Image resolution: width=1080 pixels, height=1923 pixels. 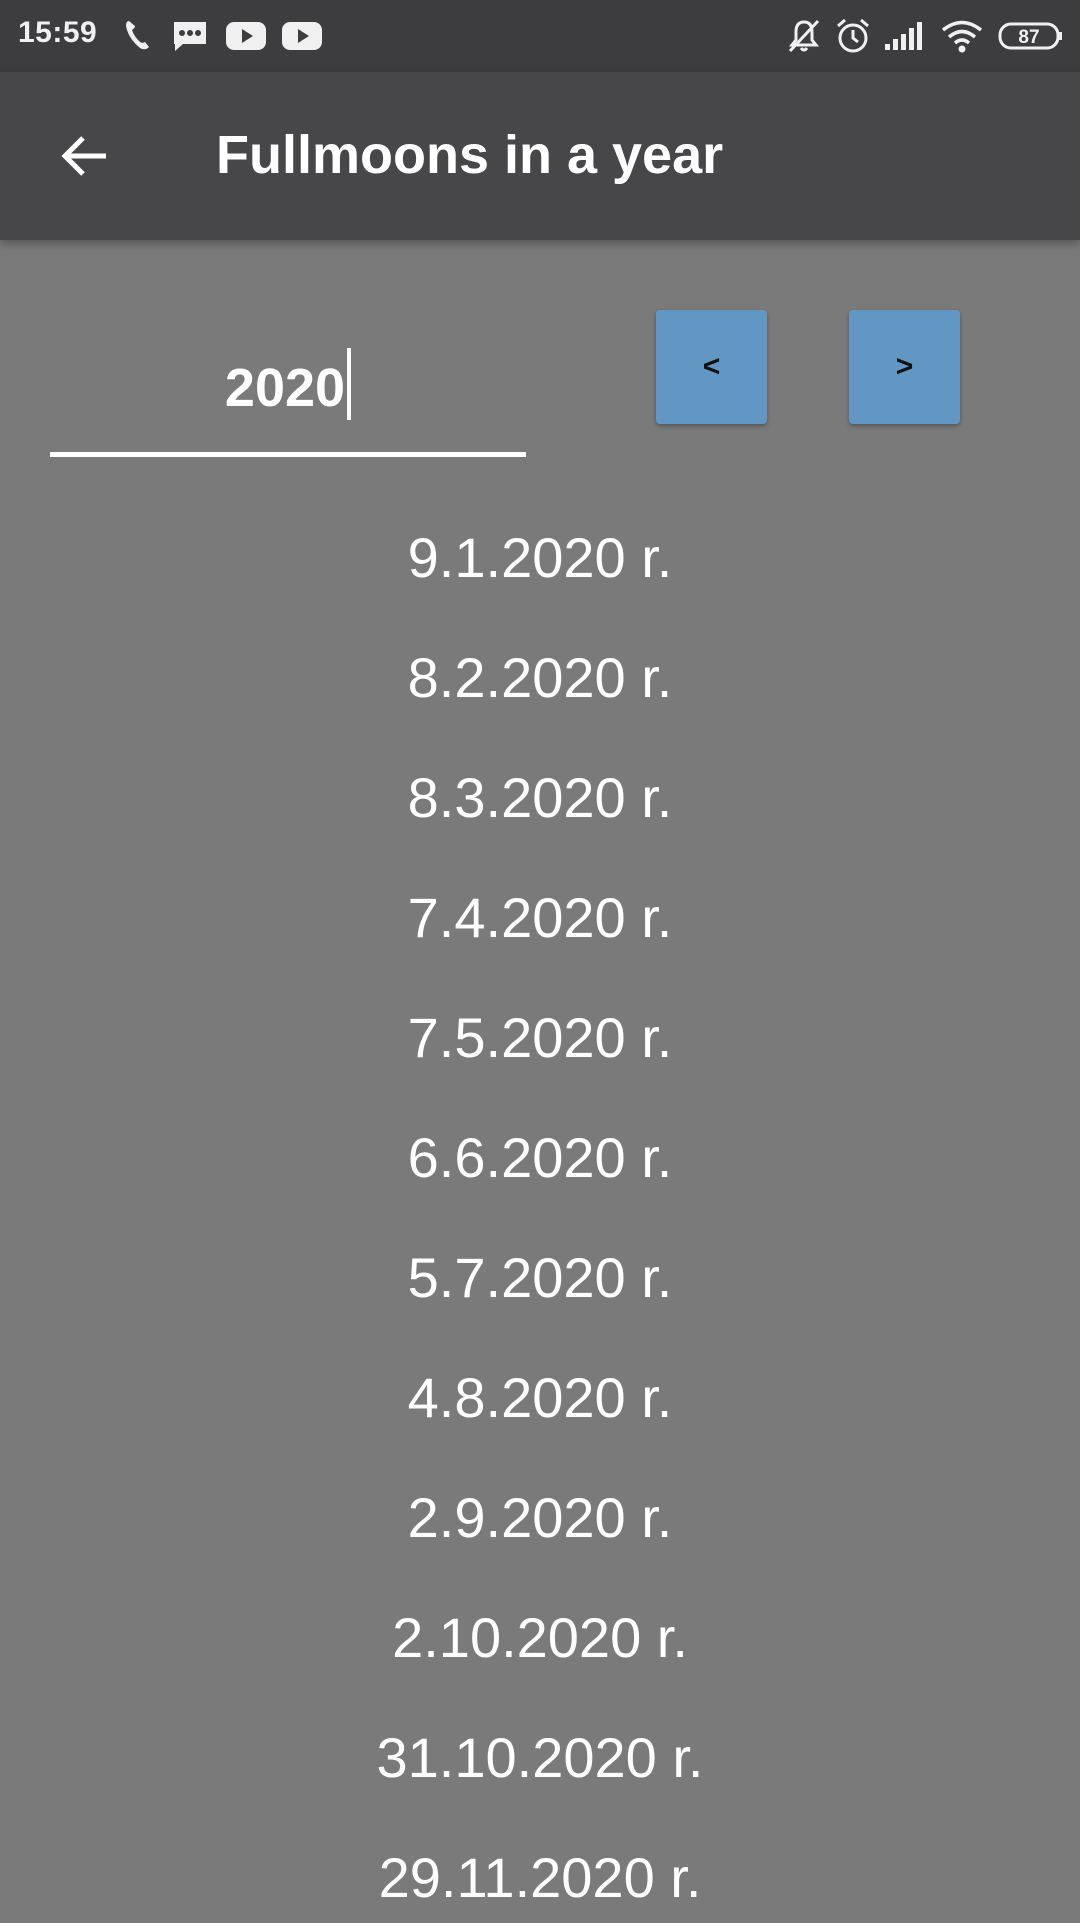 I want to click on battery-icon: 87, so click(x=1031, y=36).